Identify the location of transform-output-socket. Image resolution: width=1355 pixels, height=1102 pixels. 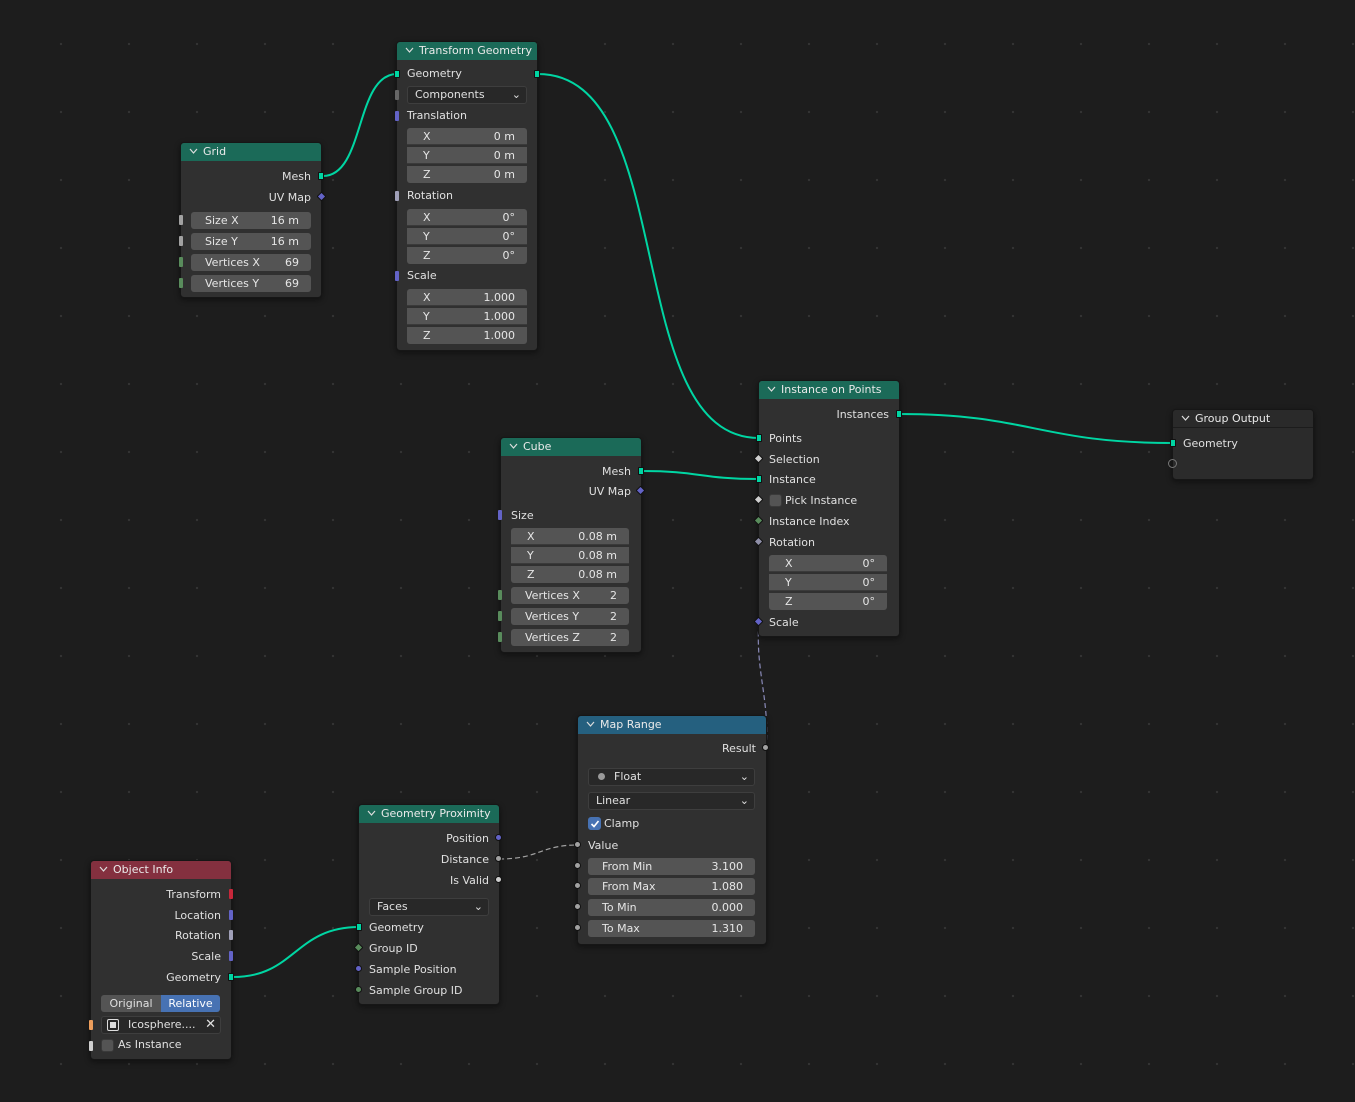
(231, 894).